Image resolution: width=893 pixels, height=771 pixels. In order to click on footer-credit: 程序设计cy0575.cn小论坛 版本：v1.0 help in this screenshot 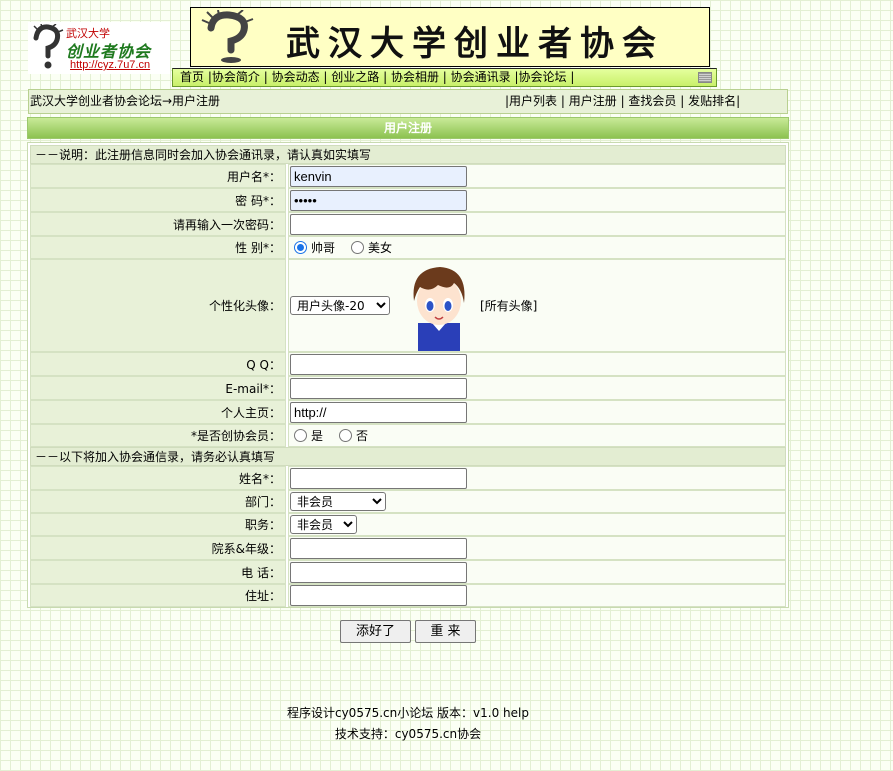, I will do `click(407, 713)`.